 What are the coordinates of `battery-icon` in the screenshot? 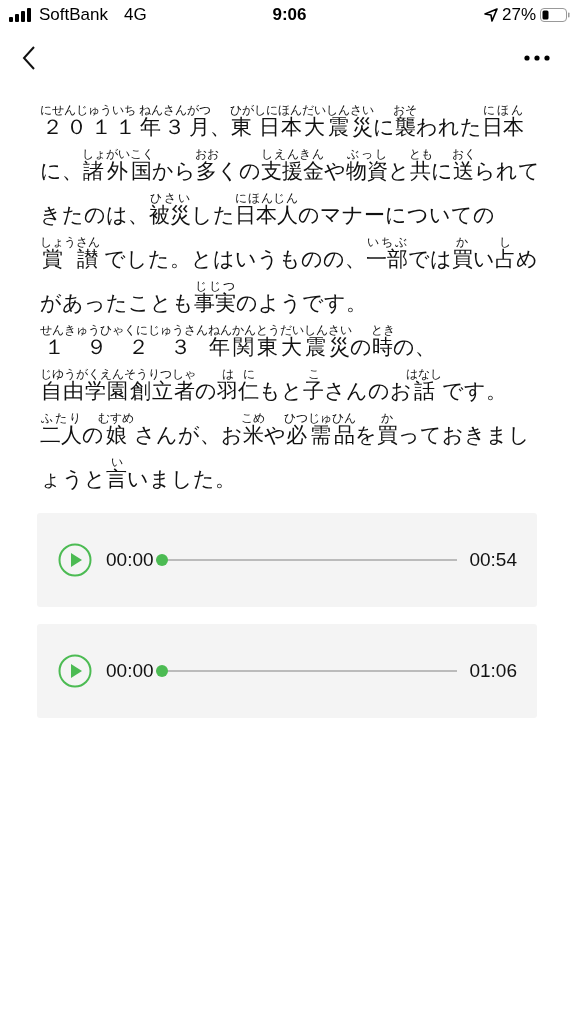 It's located at (555, 15).